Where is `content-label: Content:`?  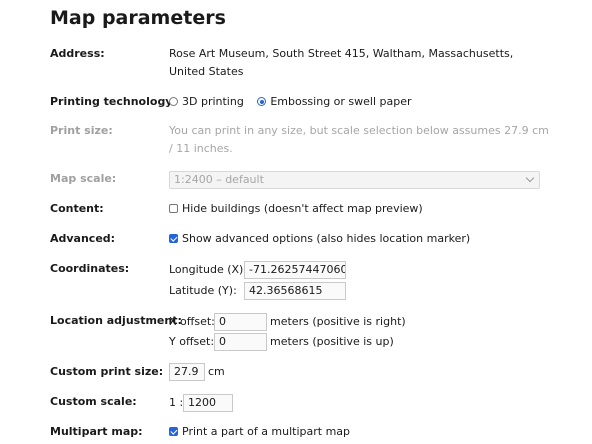 content-label: Content: is located at coordinates (77, 208).